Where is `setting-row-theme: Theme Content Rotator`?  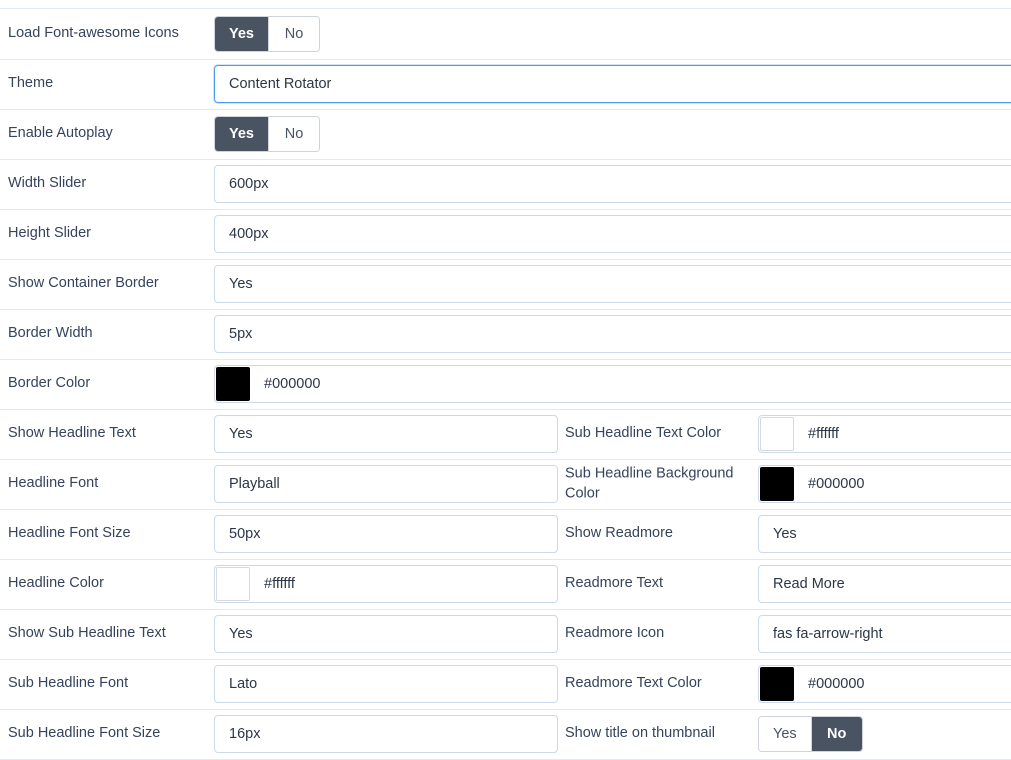 setting-row-theme: Theme Content Rotator is located at coordinates (505, 84).